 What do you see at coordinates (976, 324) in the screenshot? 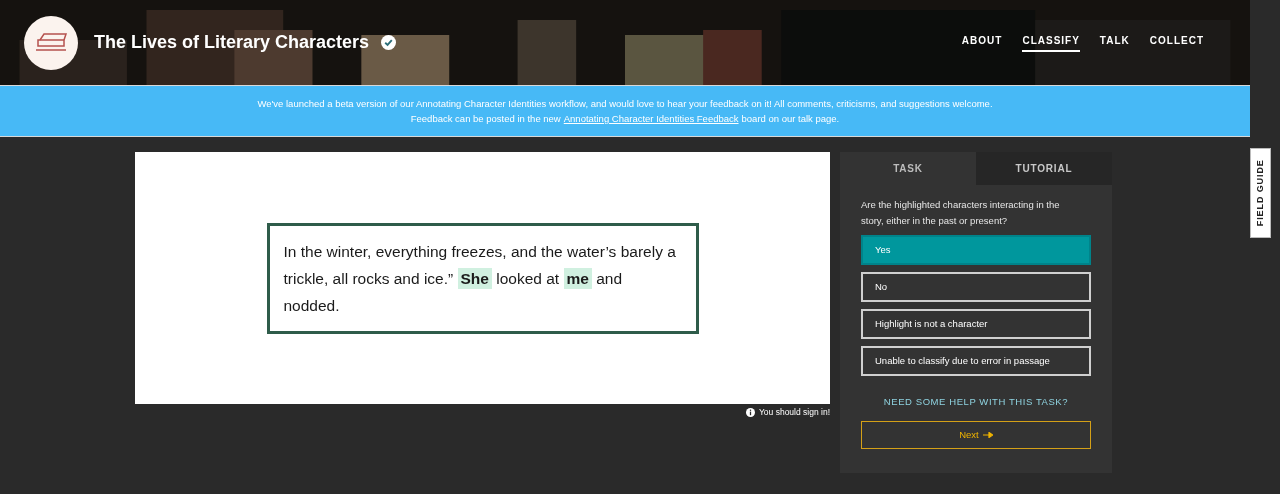
I see `answer-option: Highlight is not a character` at bounding box center [976, 324].